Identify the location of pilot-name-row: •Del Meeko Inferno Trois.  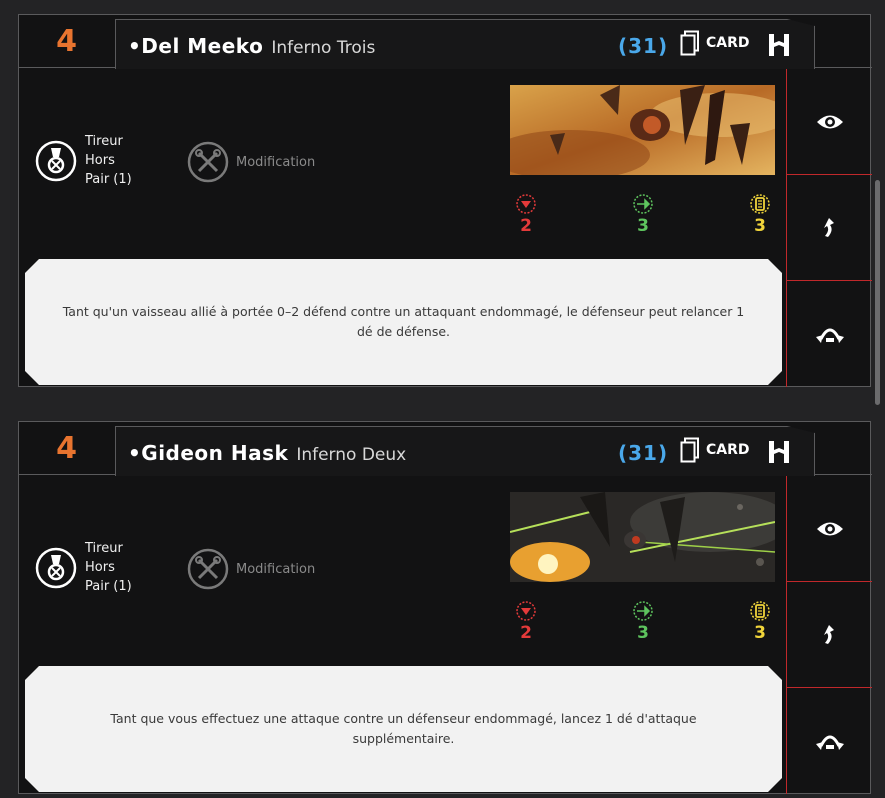
(251, 46).